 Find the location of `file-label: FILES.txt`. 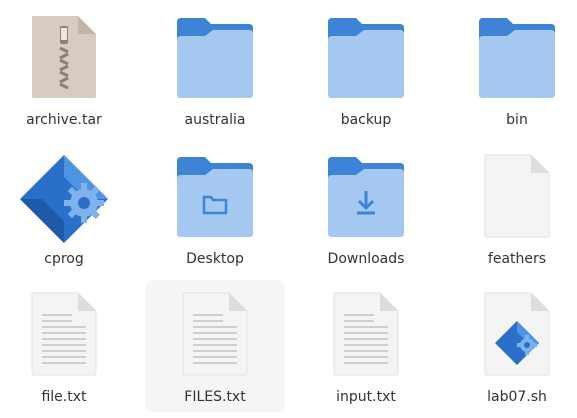

file-label: FILES.txt is located at coordinates (215, 397).